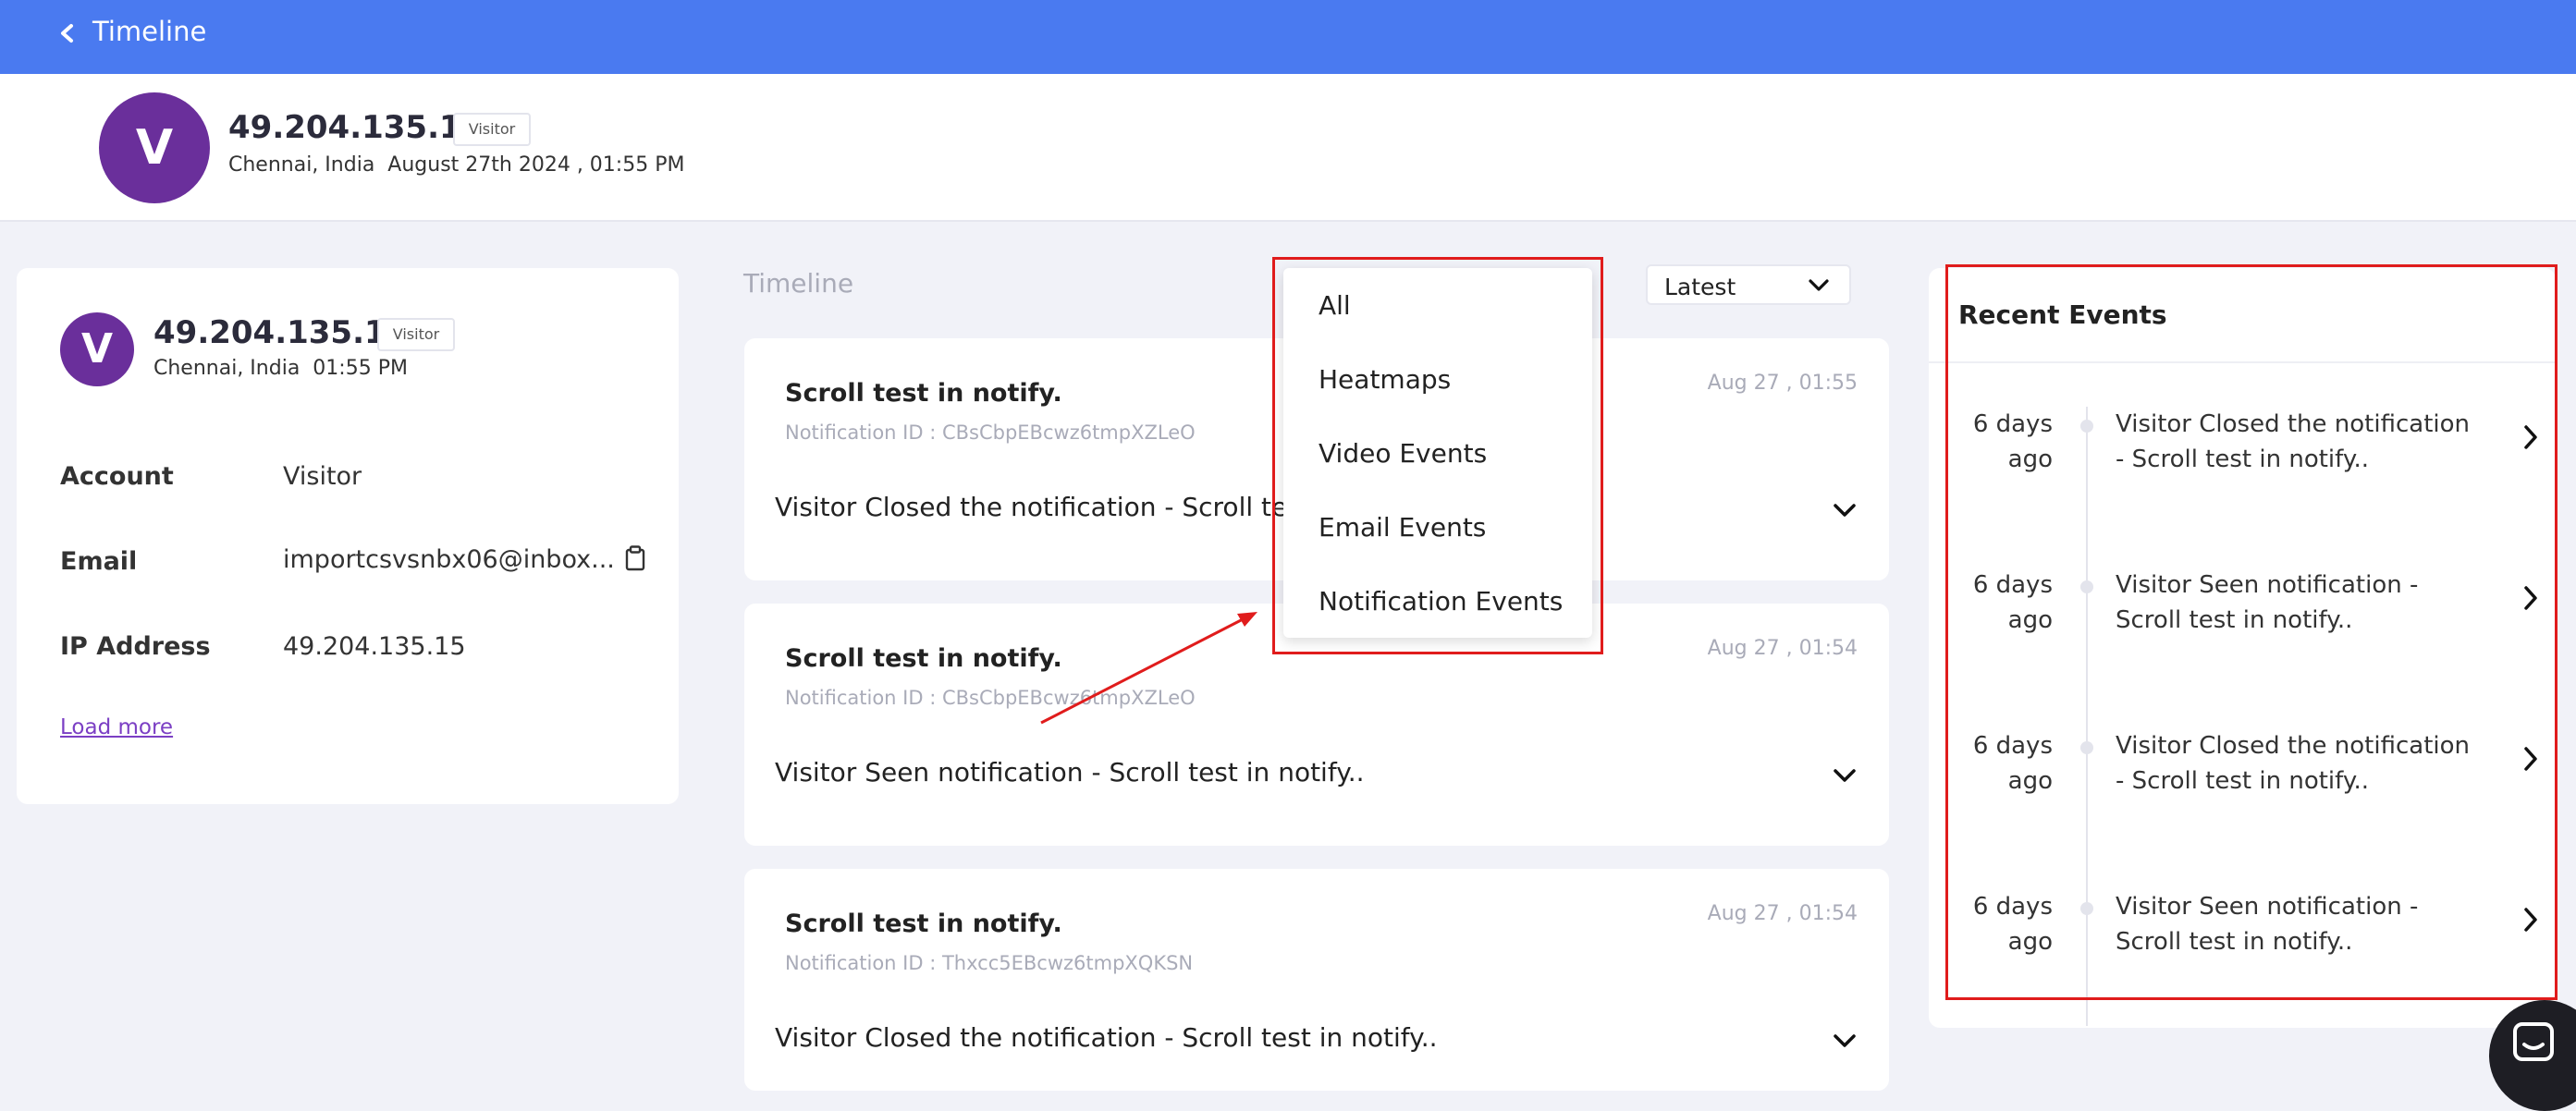 This screenshot has height=1111, width=2576. I want to click on chevron-left-icon, so click(67, 33).